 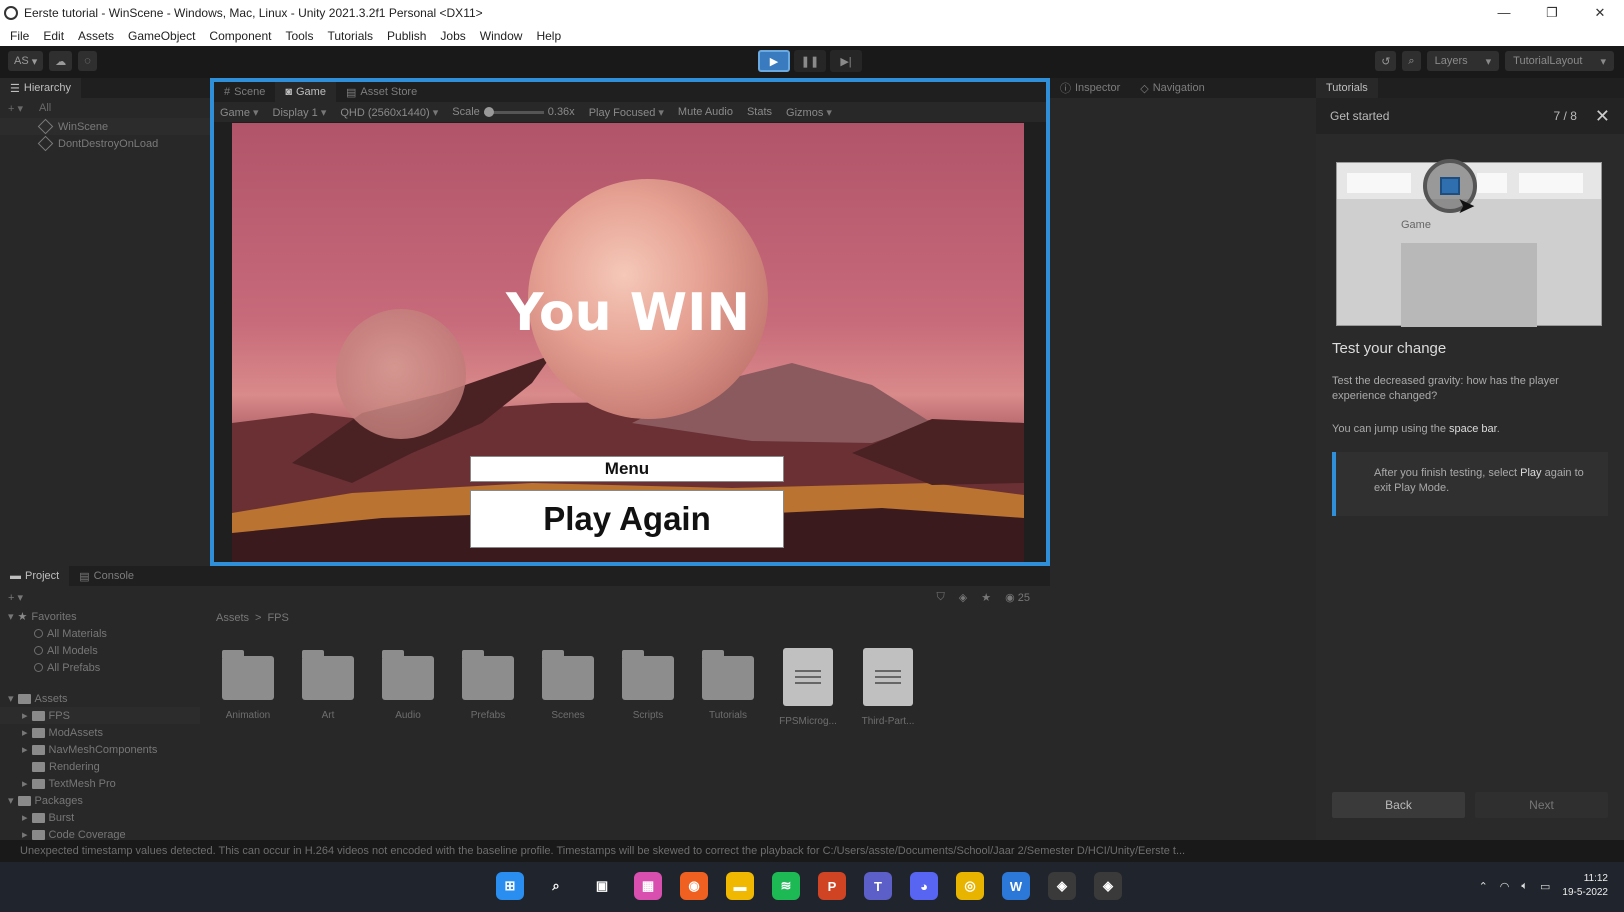 What do you see at coordinates (100, 817) in the screenshot?
I see `tree-item: ▸ Burst` at bounding box center [100, 817].